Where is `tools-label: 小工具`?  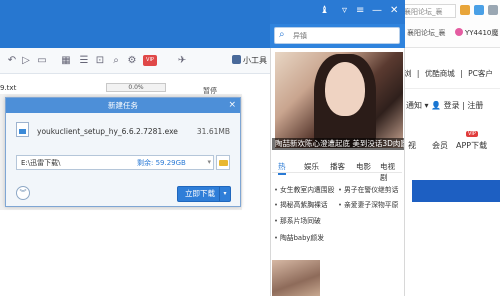 tools-label: 小工具 is located at coordinates (255, 60).